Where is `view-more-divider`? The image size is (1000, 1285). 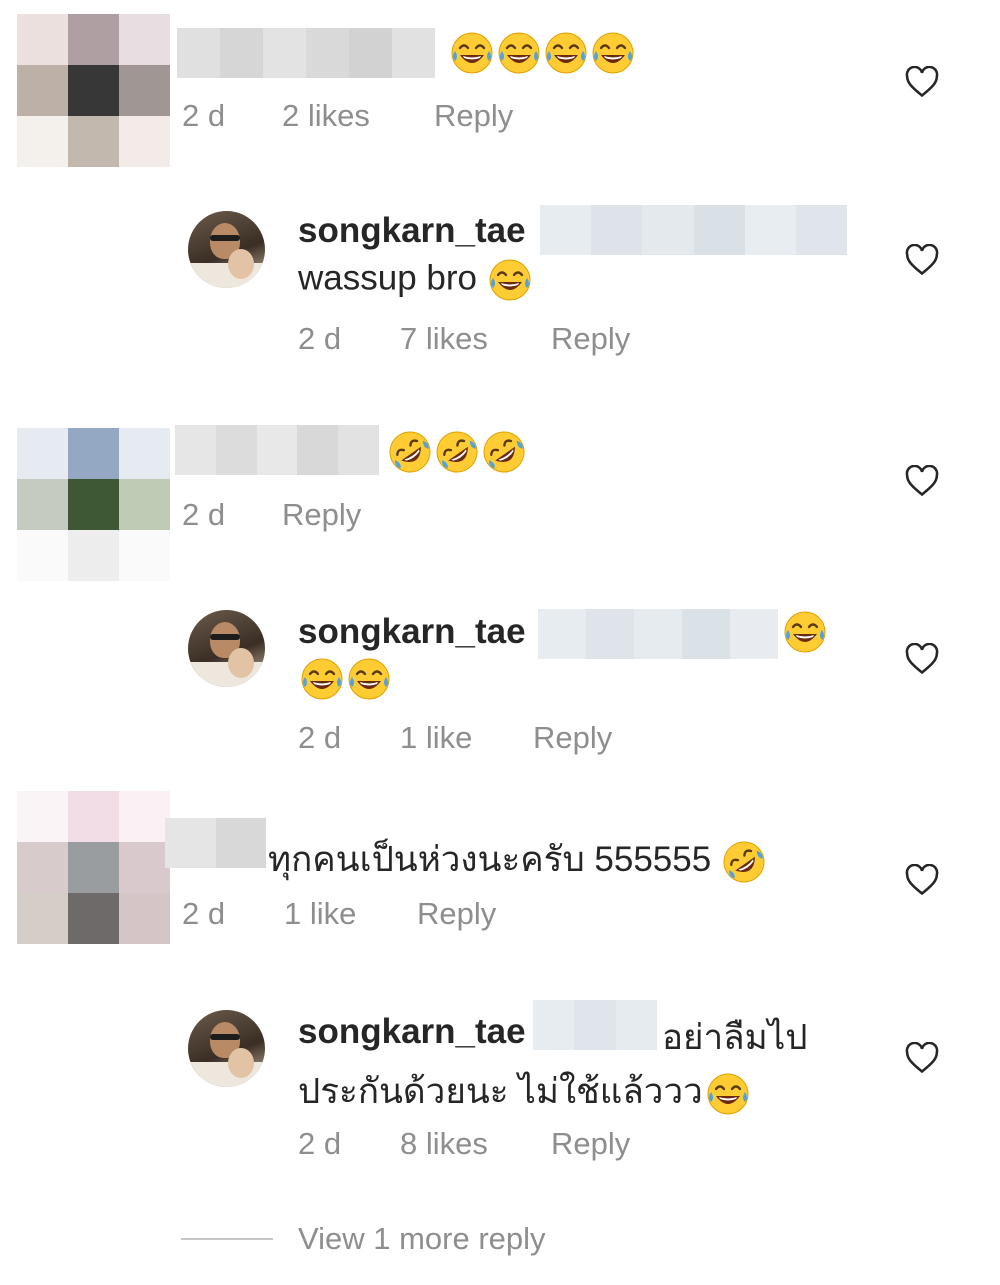
view-more-divider is located at coordinates (227, 1239).